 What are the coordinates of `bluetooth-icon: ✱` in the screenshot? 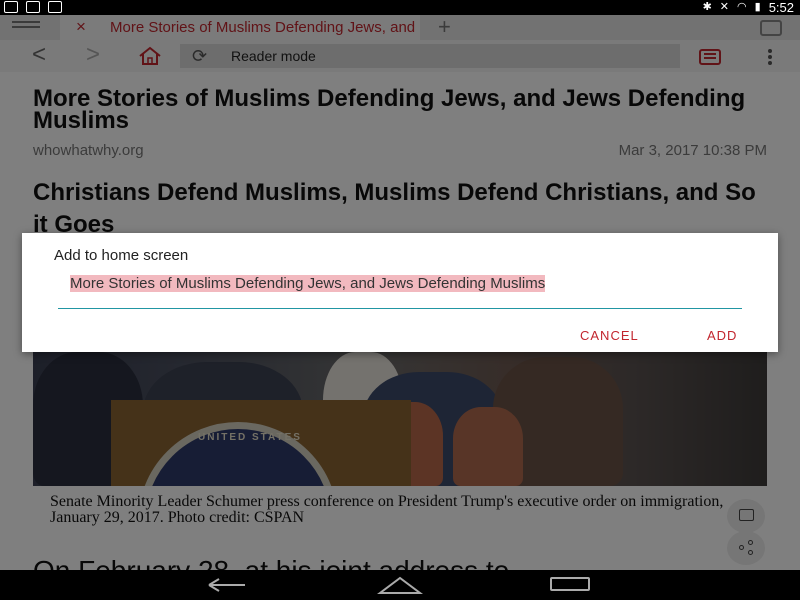 It's located at (707, 7).